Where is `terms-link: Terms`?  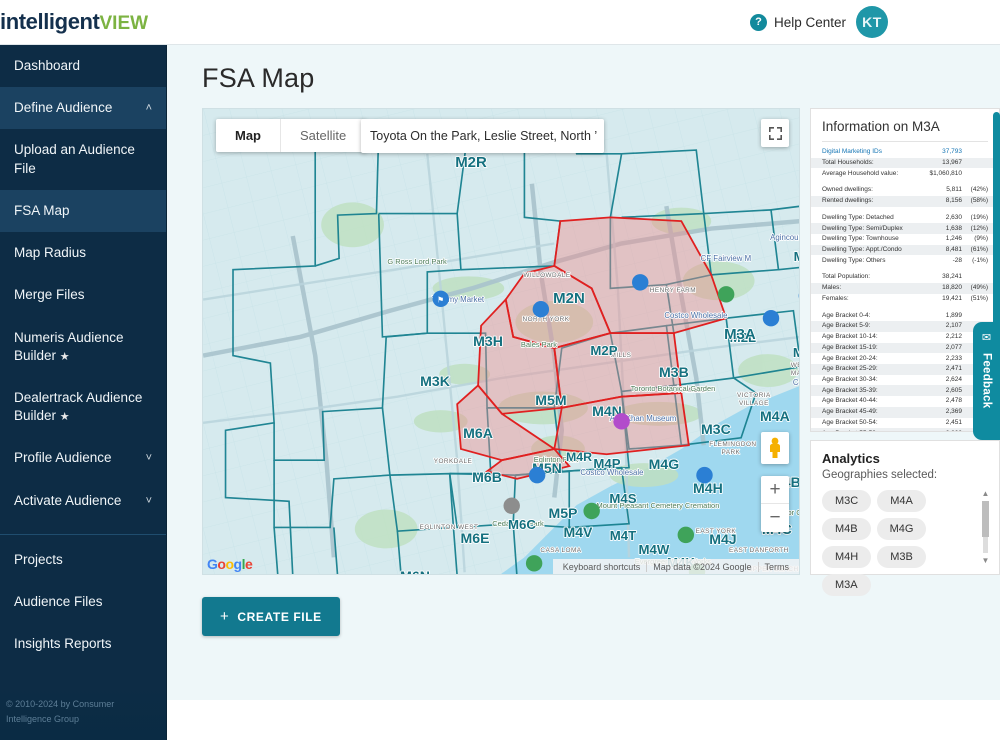
terms-link: Terms is located at coordinates (777, 567).